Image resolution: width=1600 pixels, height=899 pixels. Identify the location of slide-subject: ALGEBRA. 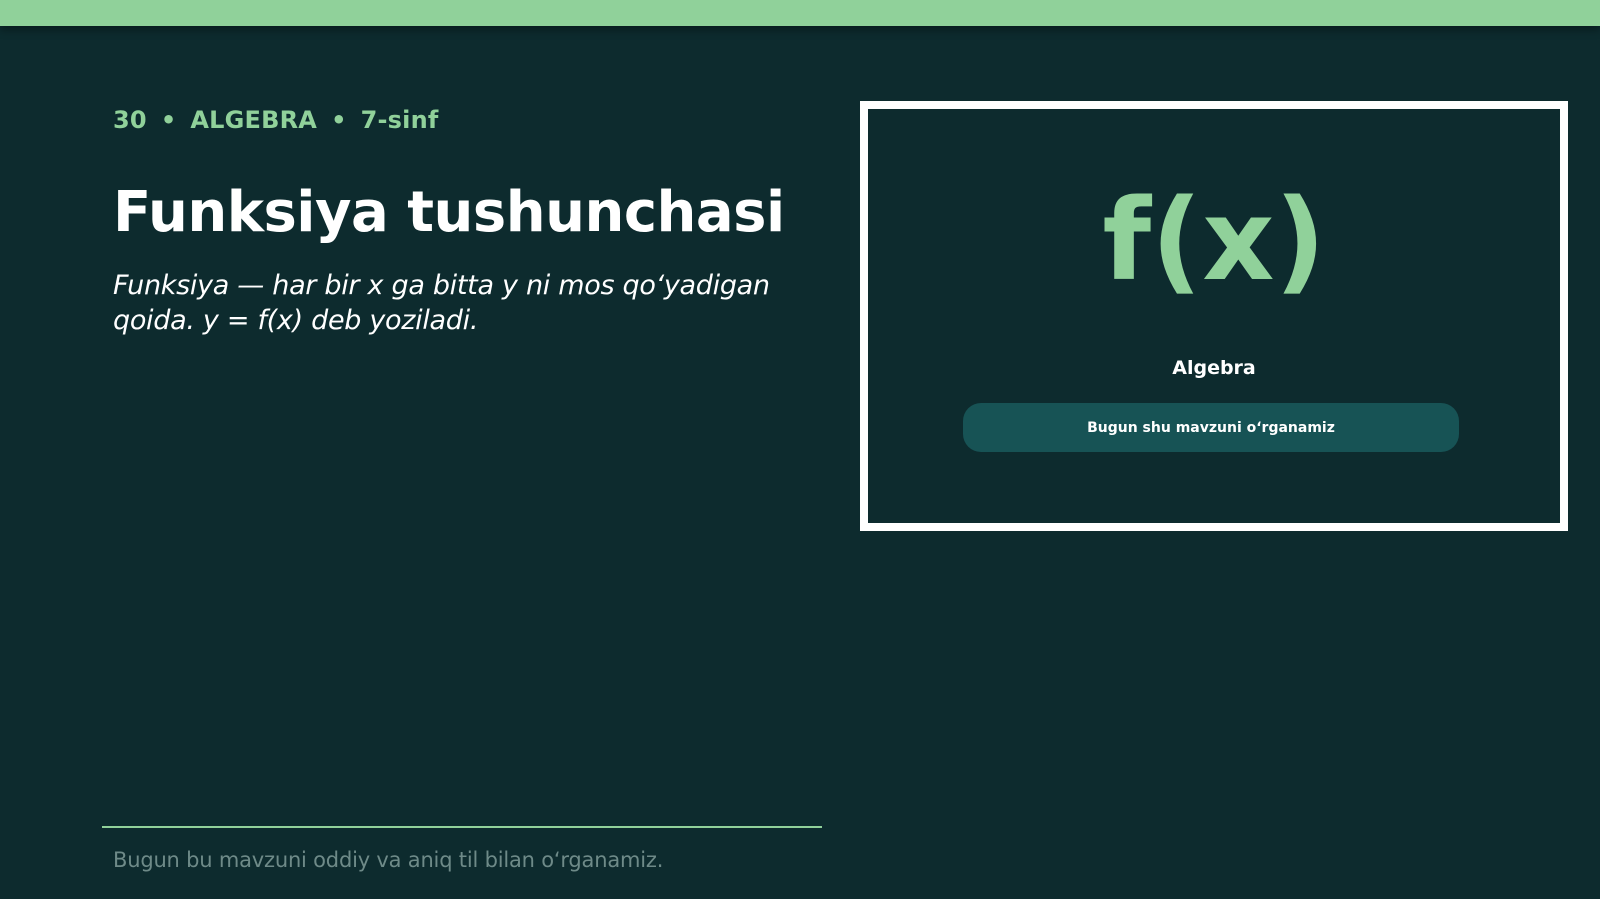
(254, 120).